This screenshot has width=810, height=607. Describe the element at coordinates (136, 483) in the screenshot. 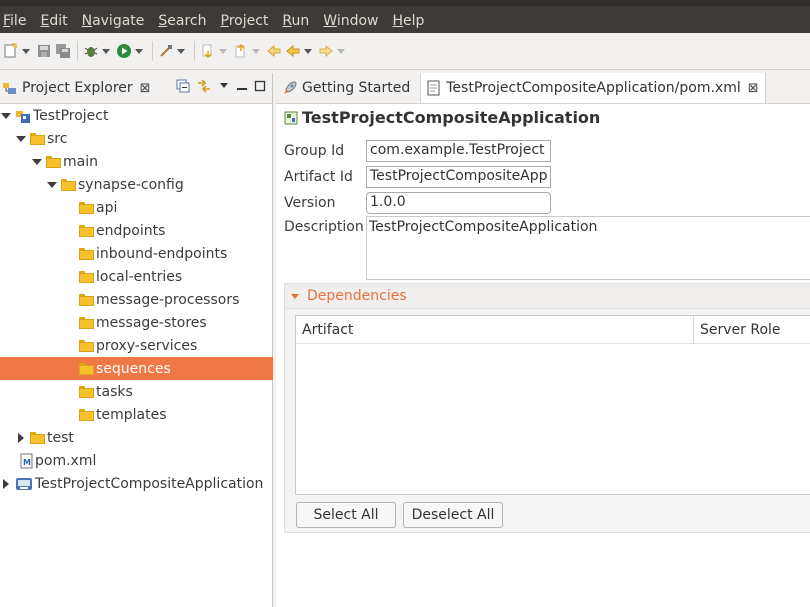

I see `tree-item-testprojectcompositeapplication: TestProjectCompositeApplication` at that location.